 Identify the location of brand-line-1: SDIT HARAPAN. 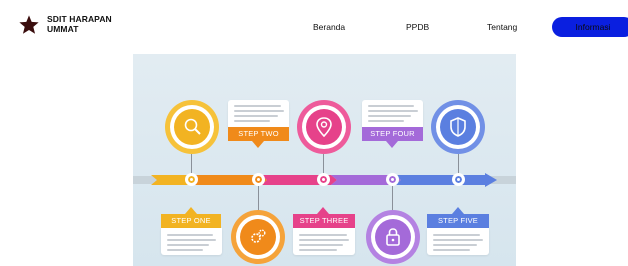
(79, 19).